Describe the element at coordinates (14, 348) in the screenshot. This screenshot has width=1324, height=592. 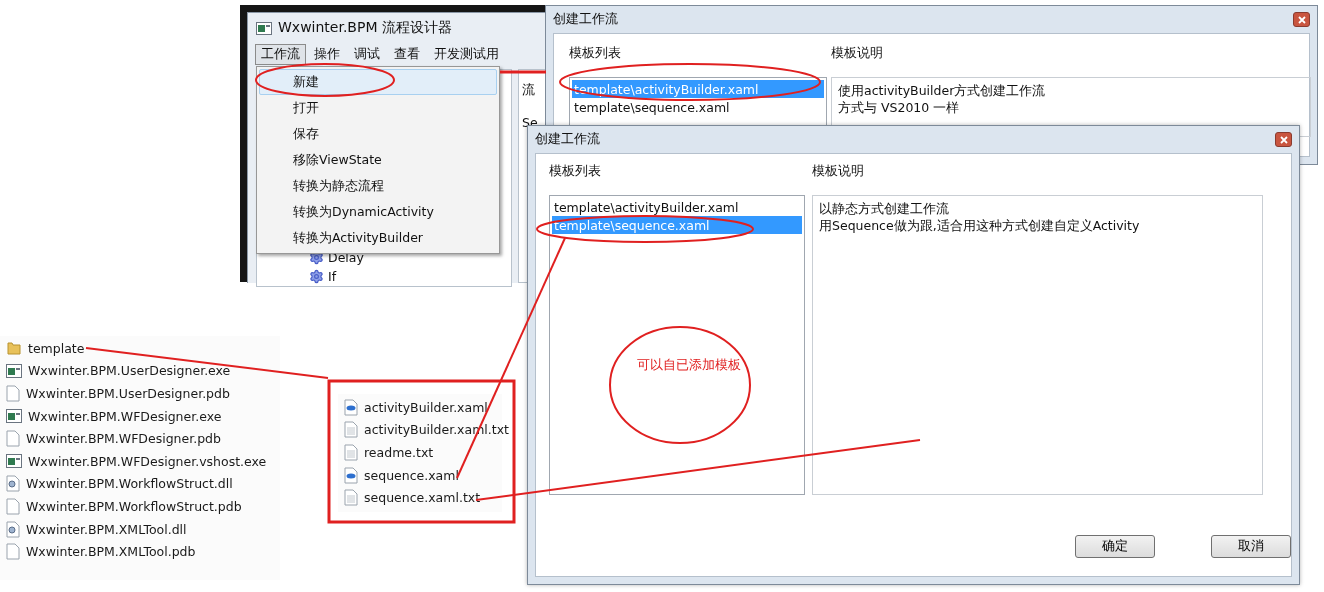
I see `folder-icon` at that location.